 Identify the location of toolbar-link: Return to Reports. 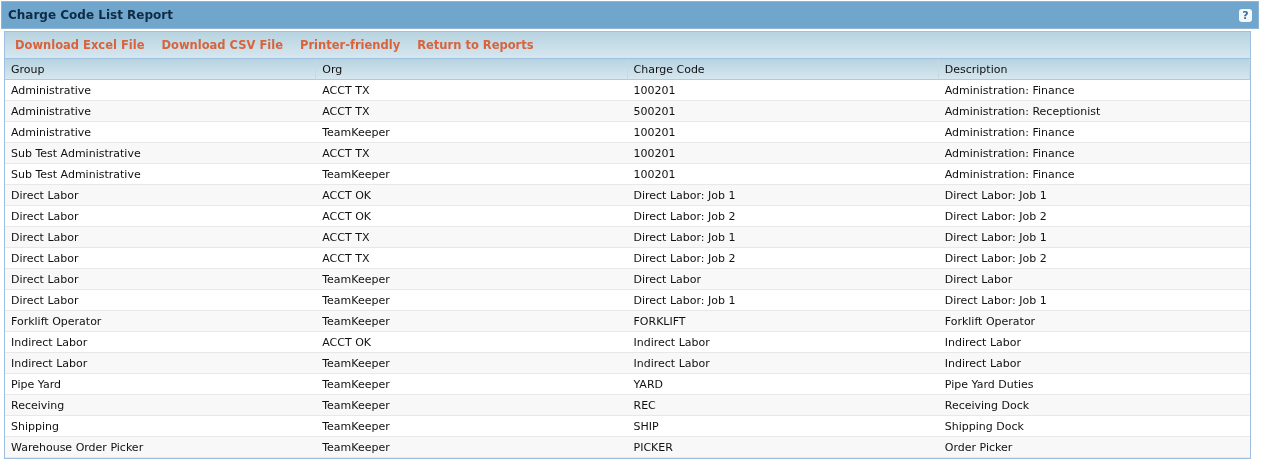
(475, 45).